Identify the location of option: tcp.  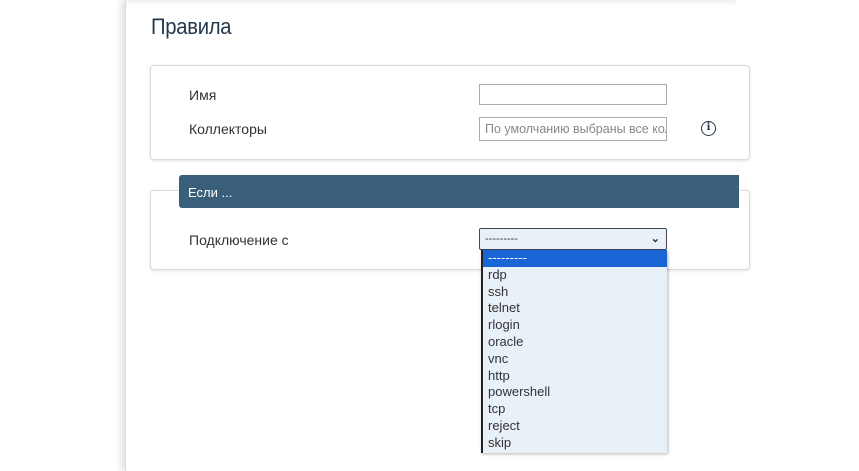
(575, 409).